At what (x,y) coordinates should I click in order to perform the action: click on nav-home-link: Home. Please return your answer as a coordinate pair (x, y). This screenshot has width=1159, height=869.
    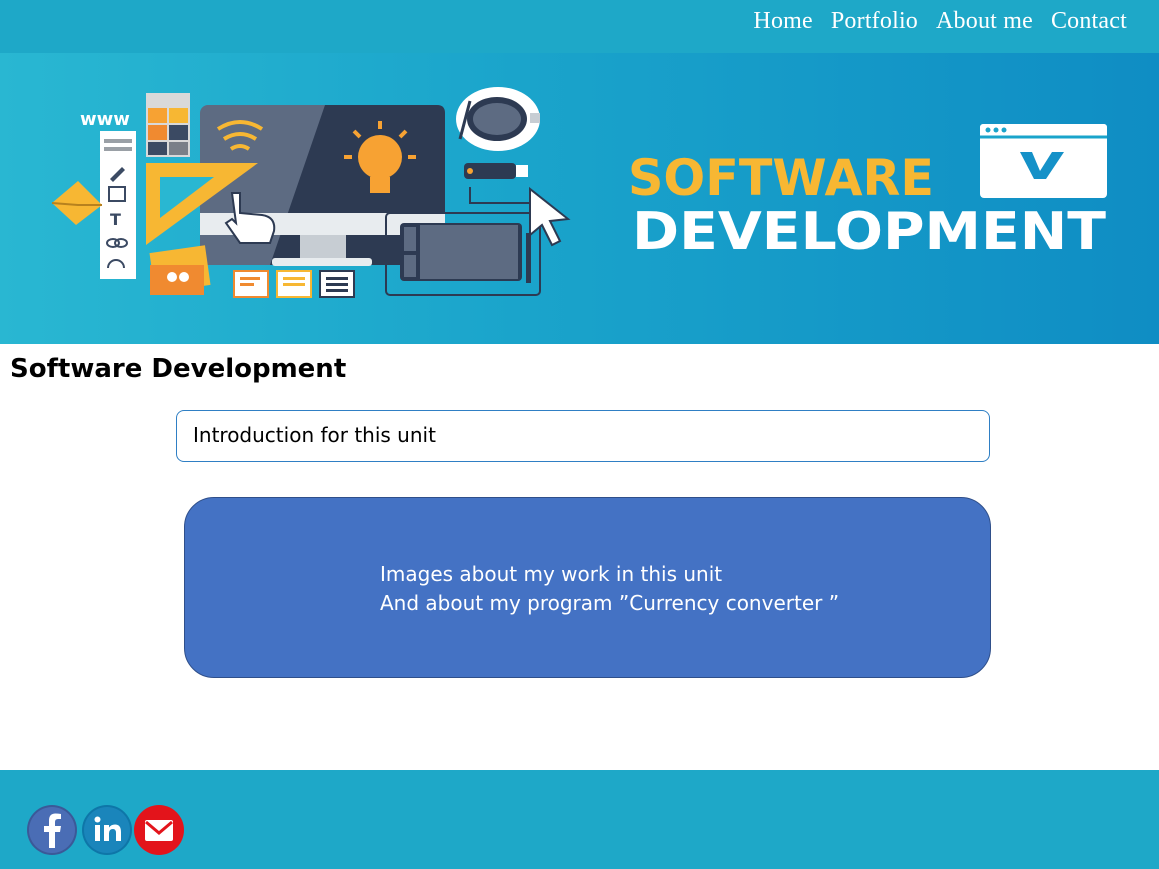
    Looking at the image, I should click on (782, 21).